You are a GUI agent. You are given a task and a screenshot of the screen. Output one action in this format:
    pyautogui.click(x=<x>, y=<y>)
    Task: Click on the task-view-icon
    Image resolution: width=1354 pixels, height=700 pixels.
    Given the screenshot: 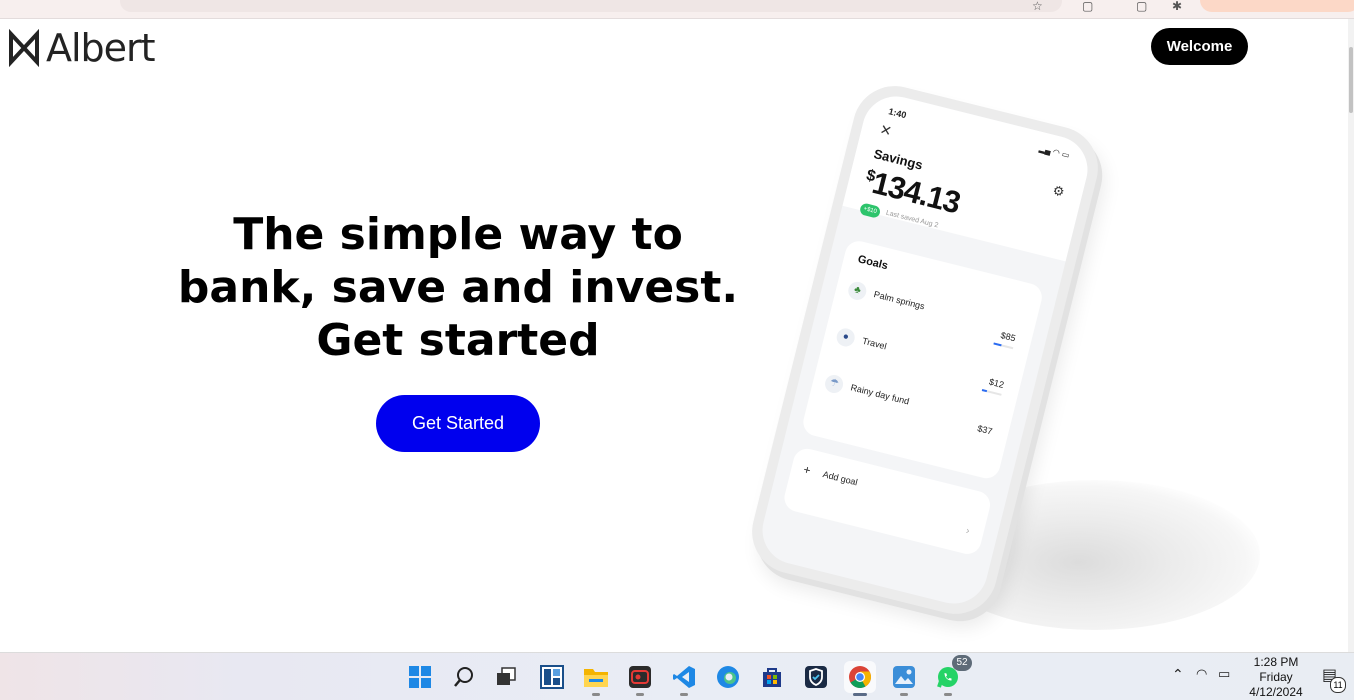 What is the action you would take?
    pyautogui.click(x=506, y=677)
    